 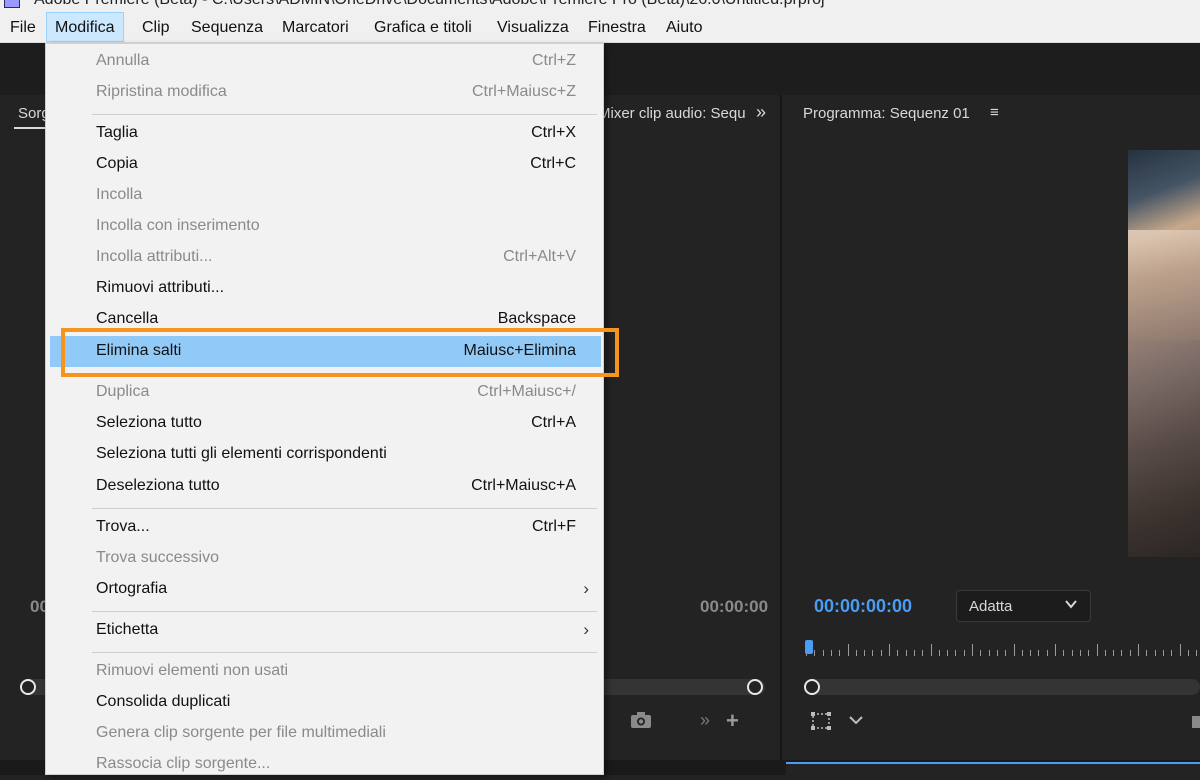 I want to click on menu-file: File, so click(x=23, y=27).